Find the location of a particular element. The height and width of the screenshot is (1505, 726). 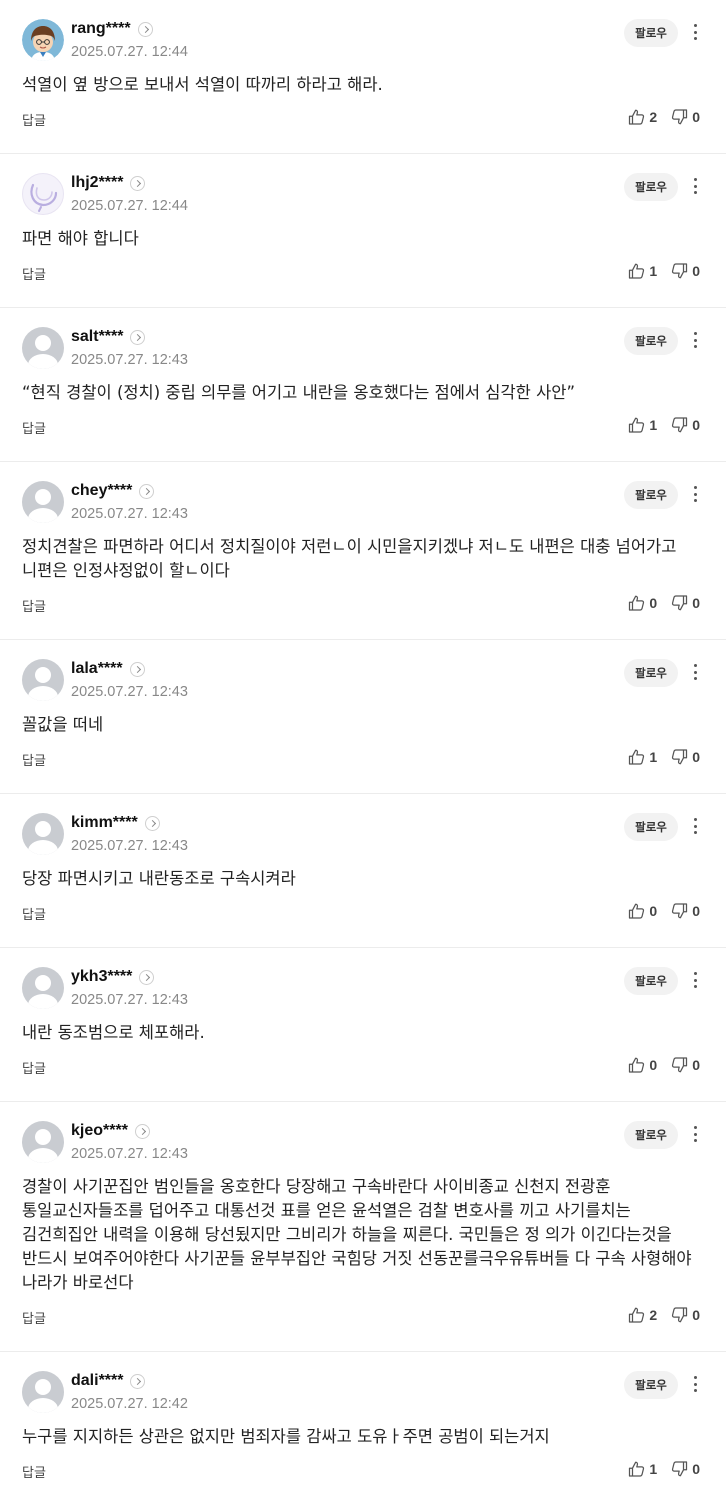

nickname: salt**** is located at coordinates (97, 337).